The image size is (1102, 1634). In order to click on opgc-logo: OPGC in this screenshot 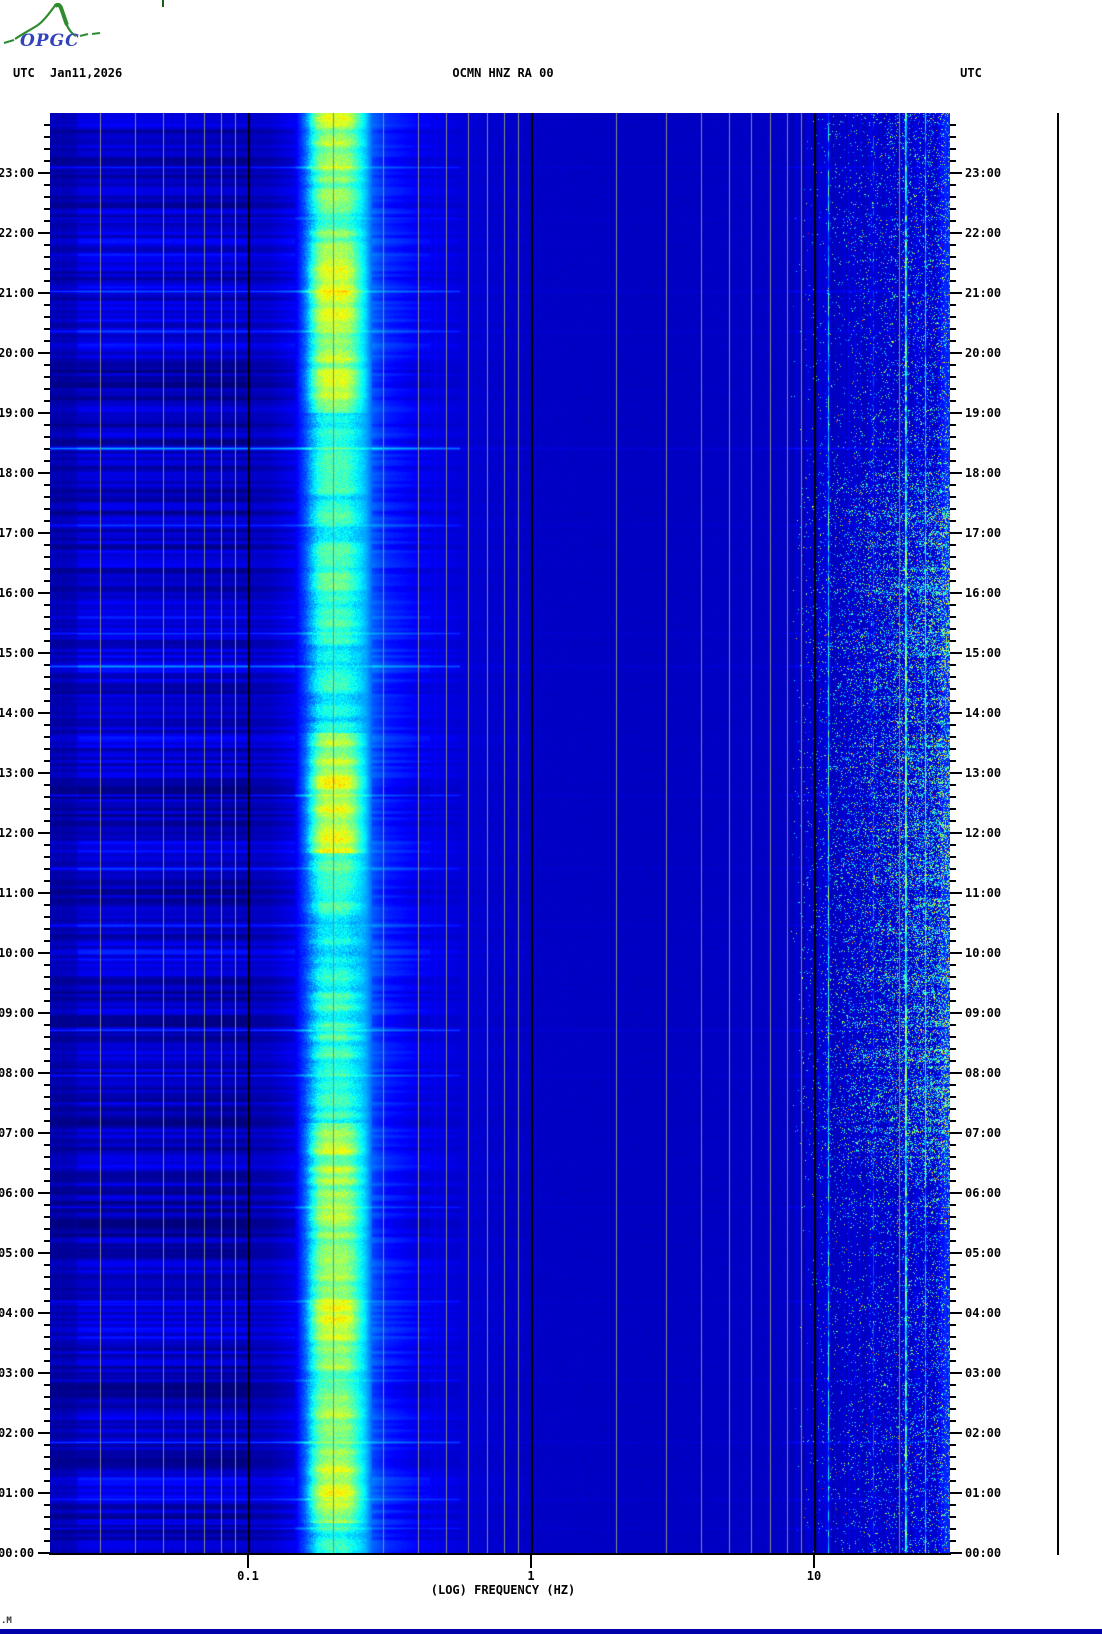, I will do `click(52, 26)`.